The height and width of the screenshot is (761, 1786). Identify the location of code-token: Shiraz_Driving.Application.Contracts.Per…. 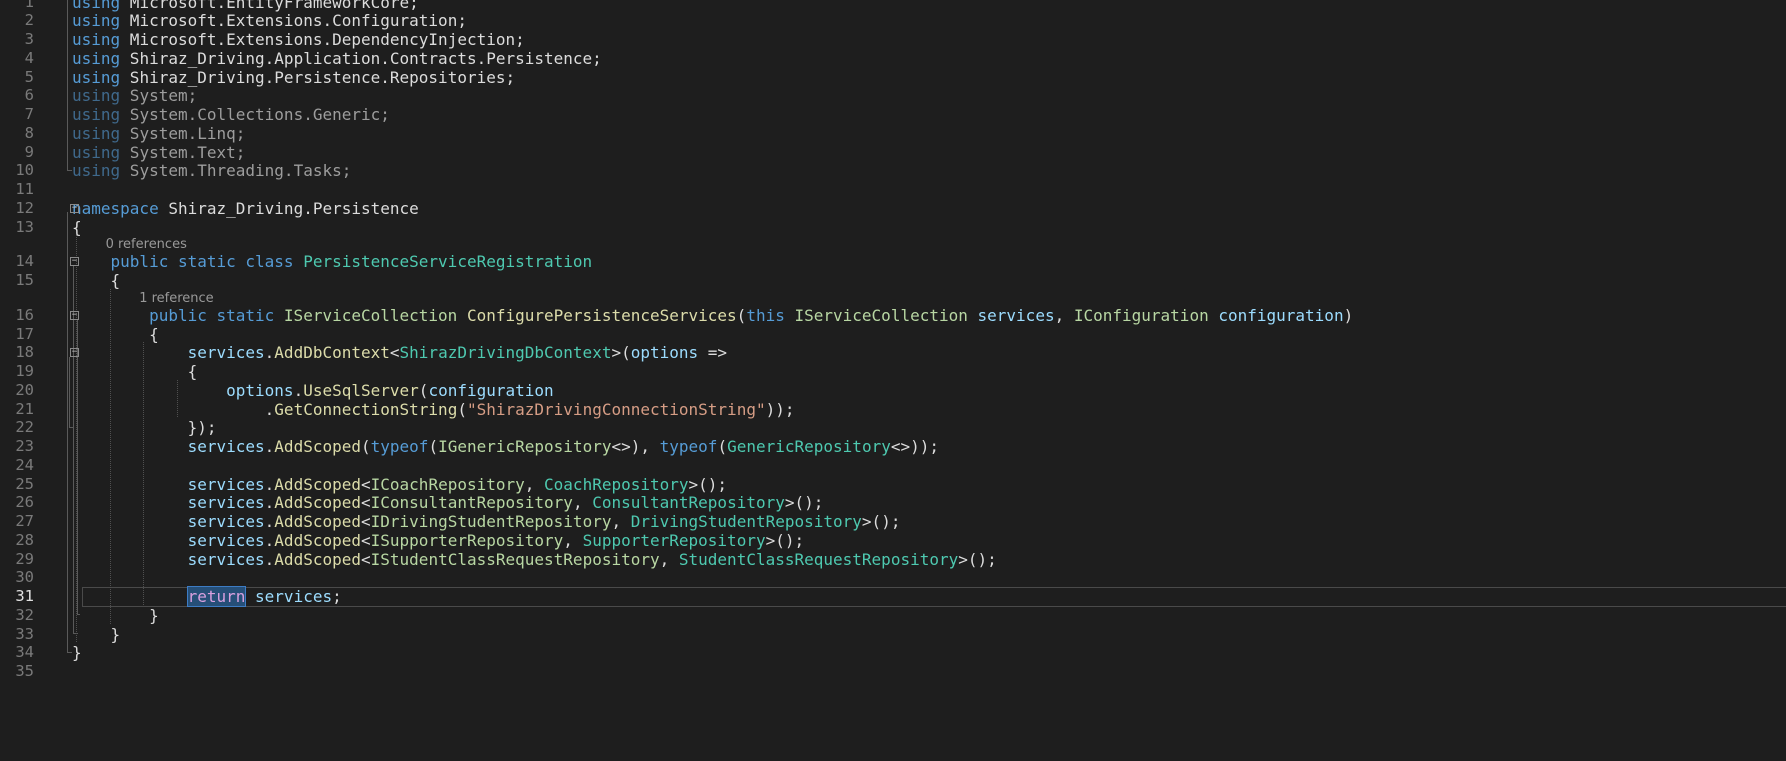
(361, 58).